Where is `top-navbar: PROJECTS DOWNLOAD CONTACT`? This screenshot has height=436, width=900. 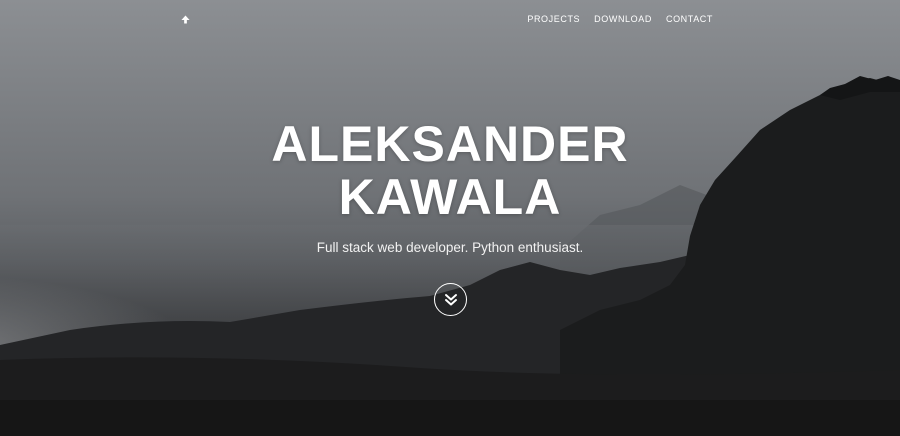 top-navbar: PROJECTS DOWNLOAD CONTACT is located at coordinates (450, 20).